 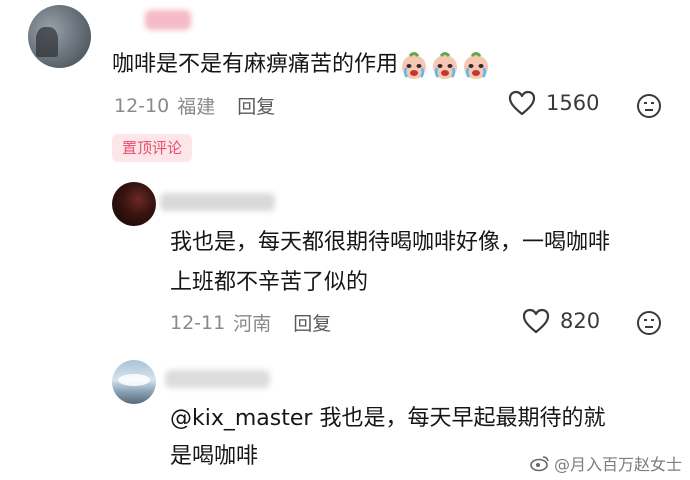 I want to click on reply-meta: 12-11 河南 回复, so click(x=250, y=322).